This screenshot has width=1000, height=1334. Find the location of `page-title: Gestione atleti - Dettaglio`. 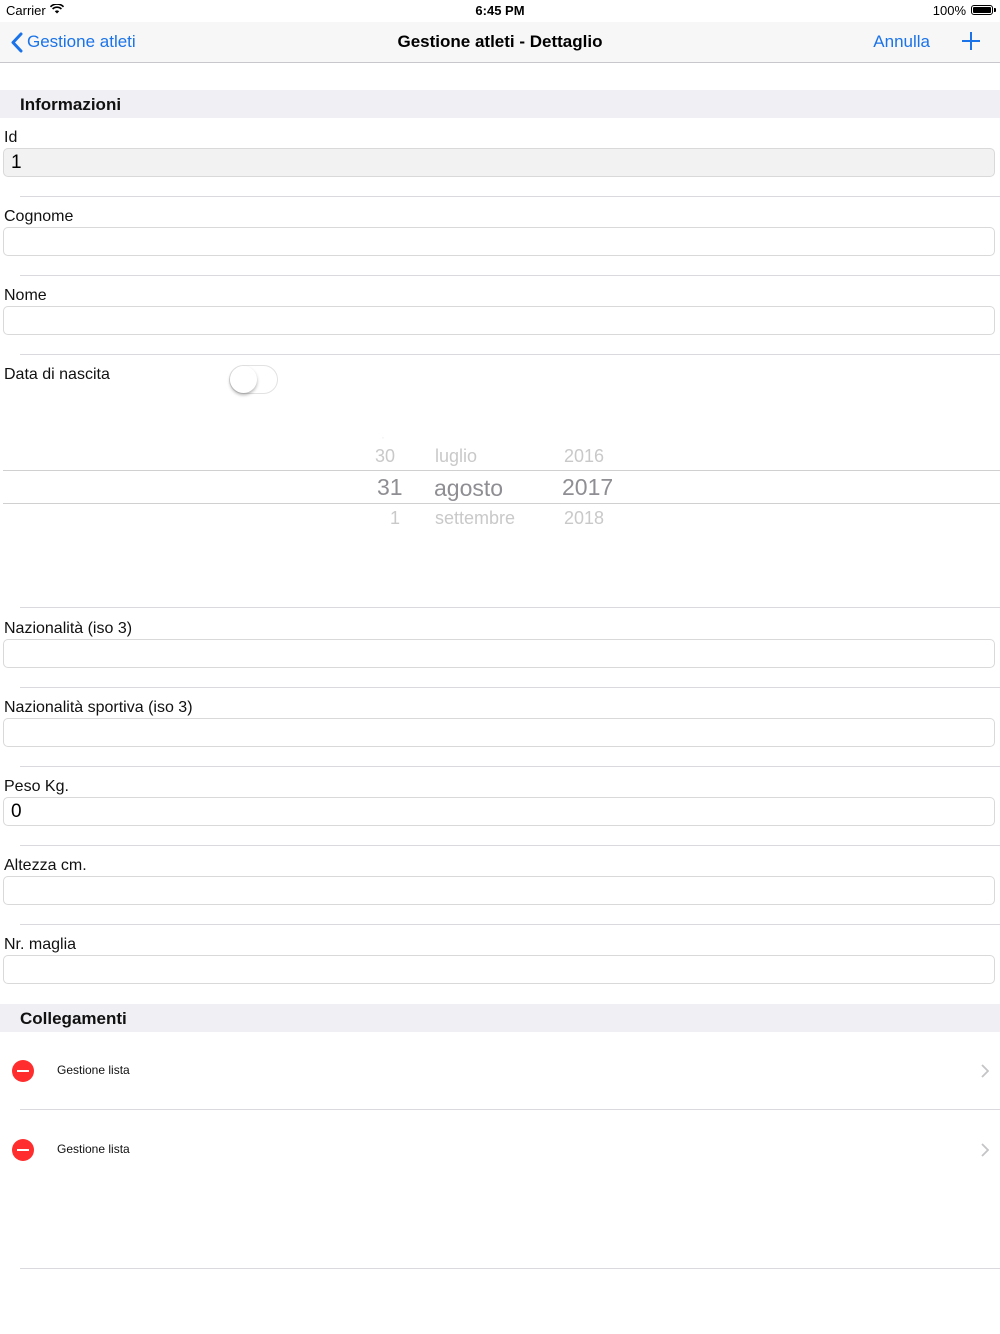

page-title: Gestione atleti - Dettaglio is located at coordinates (500, 41).